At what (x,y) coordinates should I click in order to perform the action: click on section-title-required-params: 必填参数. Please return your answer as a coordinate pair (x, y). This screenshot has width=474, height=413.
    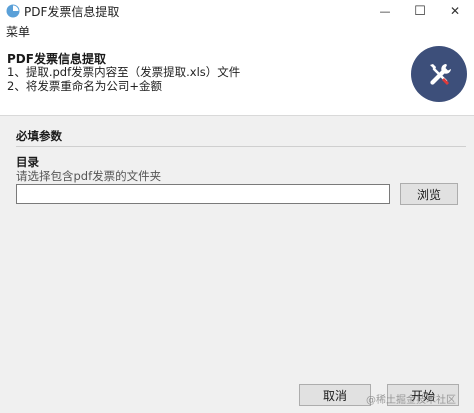
    Looking at the image, I should click on (39, 136).